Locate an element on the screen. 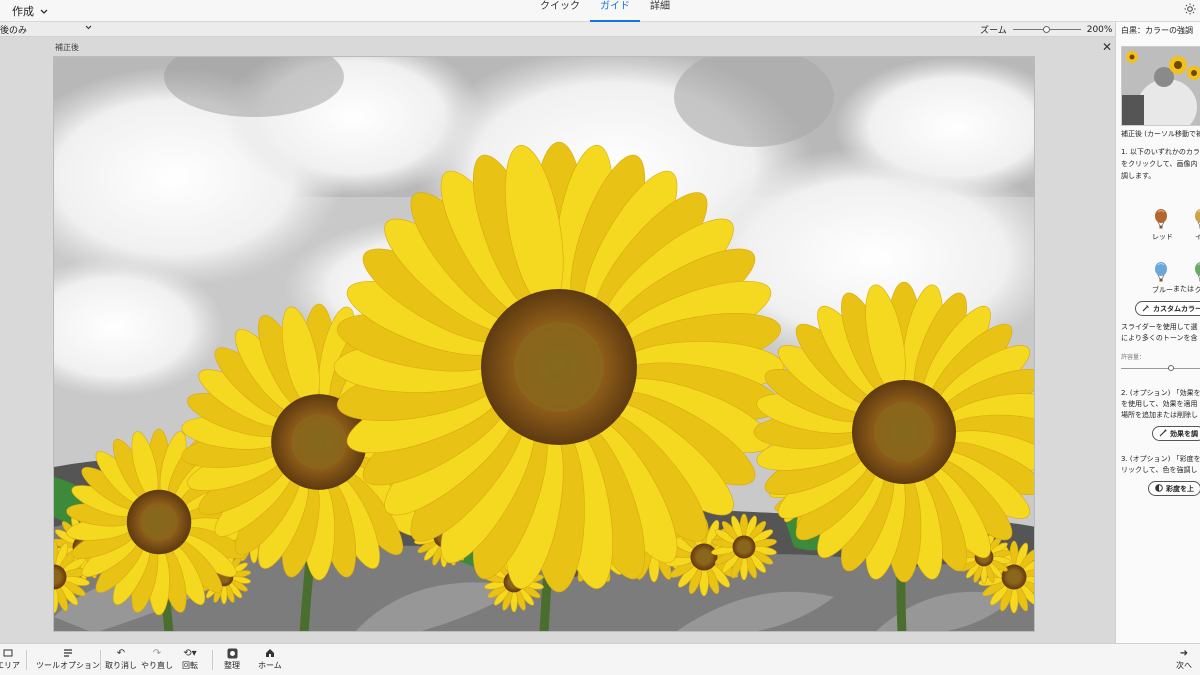 The image size is (1200, 675). step-2-text: 2. (オプション) 「効果を を使用して、効果を適用 場所を追加または削除し is located at coordinates (1160, 404).